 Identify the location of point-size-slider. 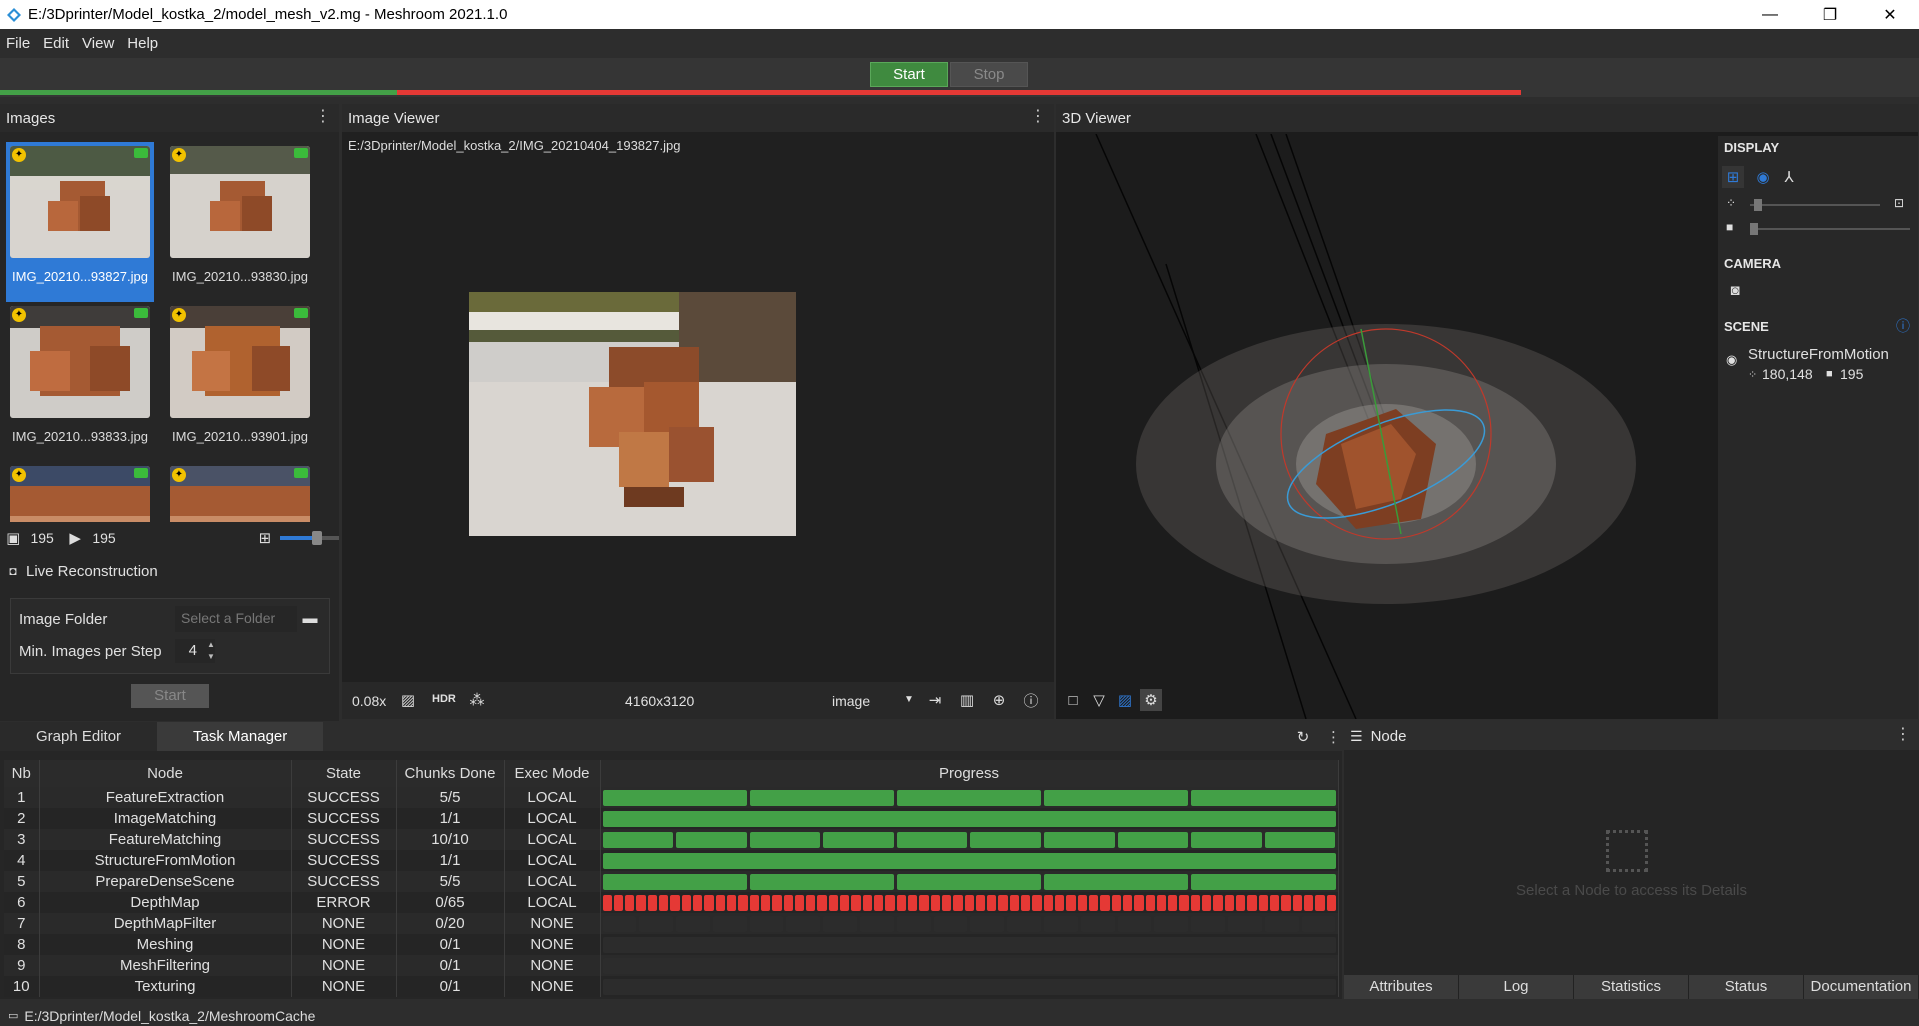
(1815, 205).